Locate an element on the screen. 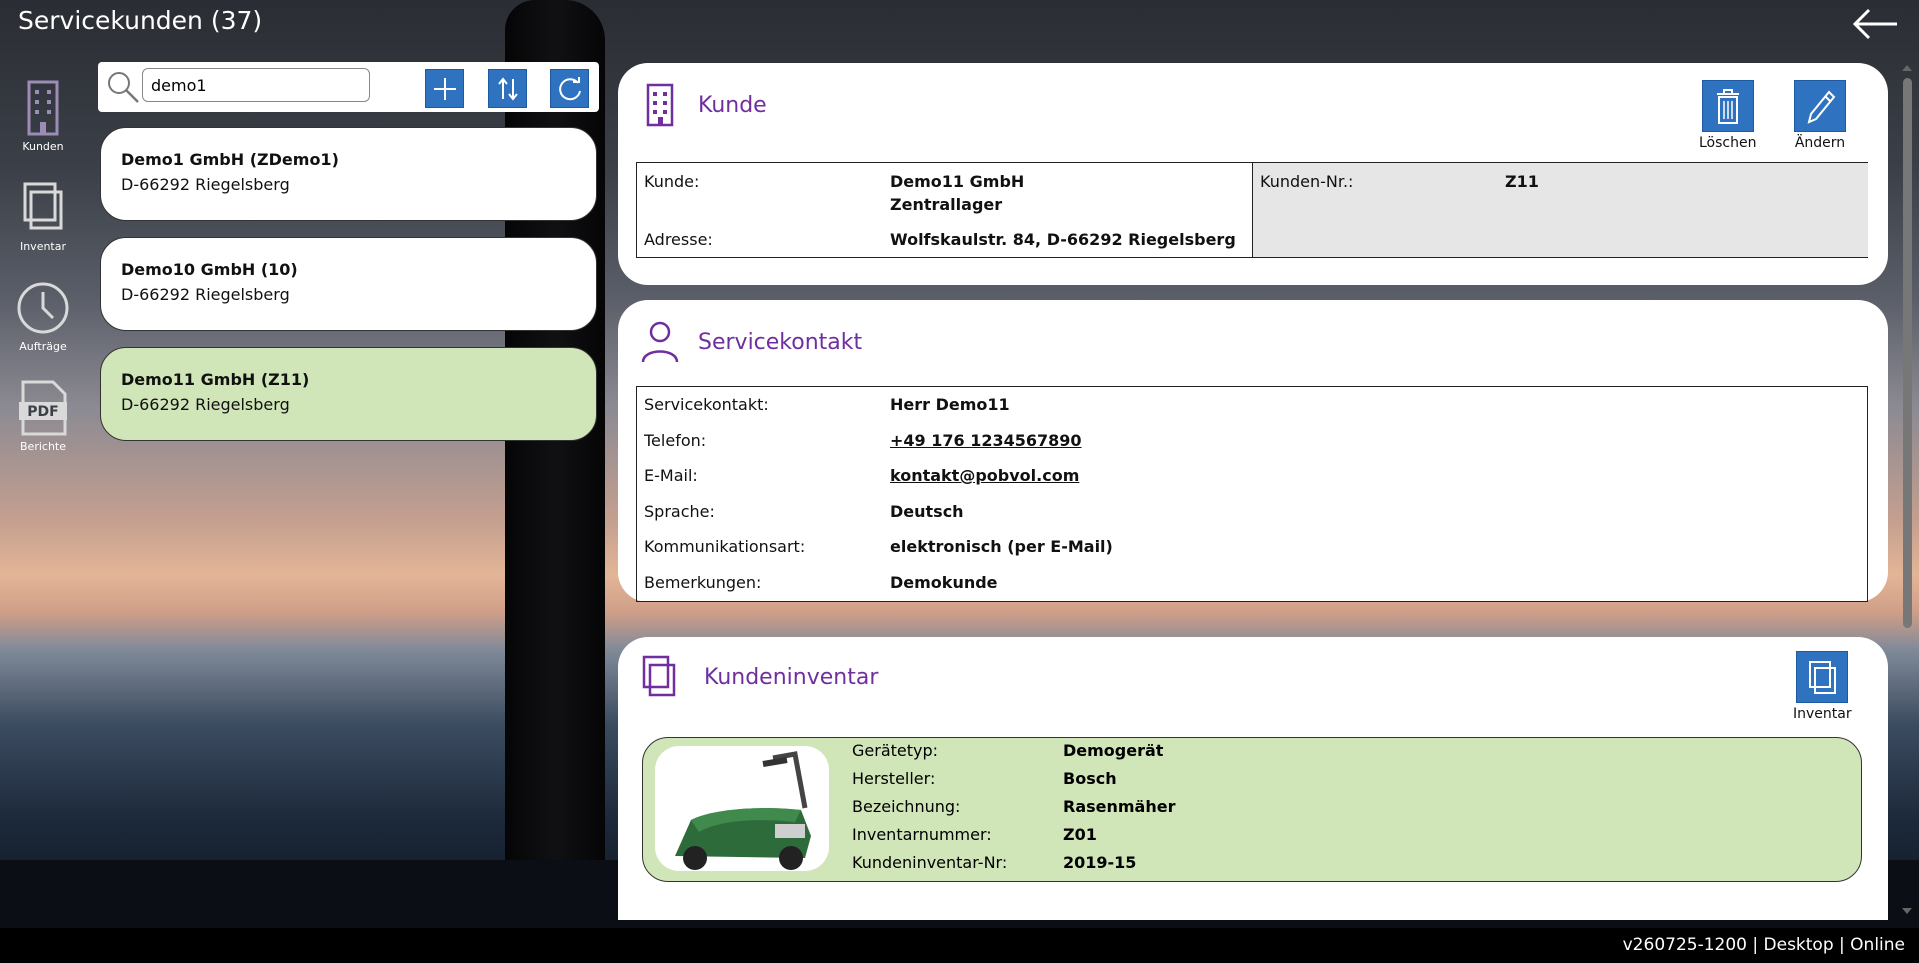  customer-value: Demo11 GmbH is located at coordinates (957, 181).